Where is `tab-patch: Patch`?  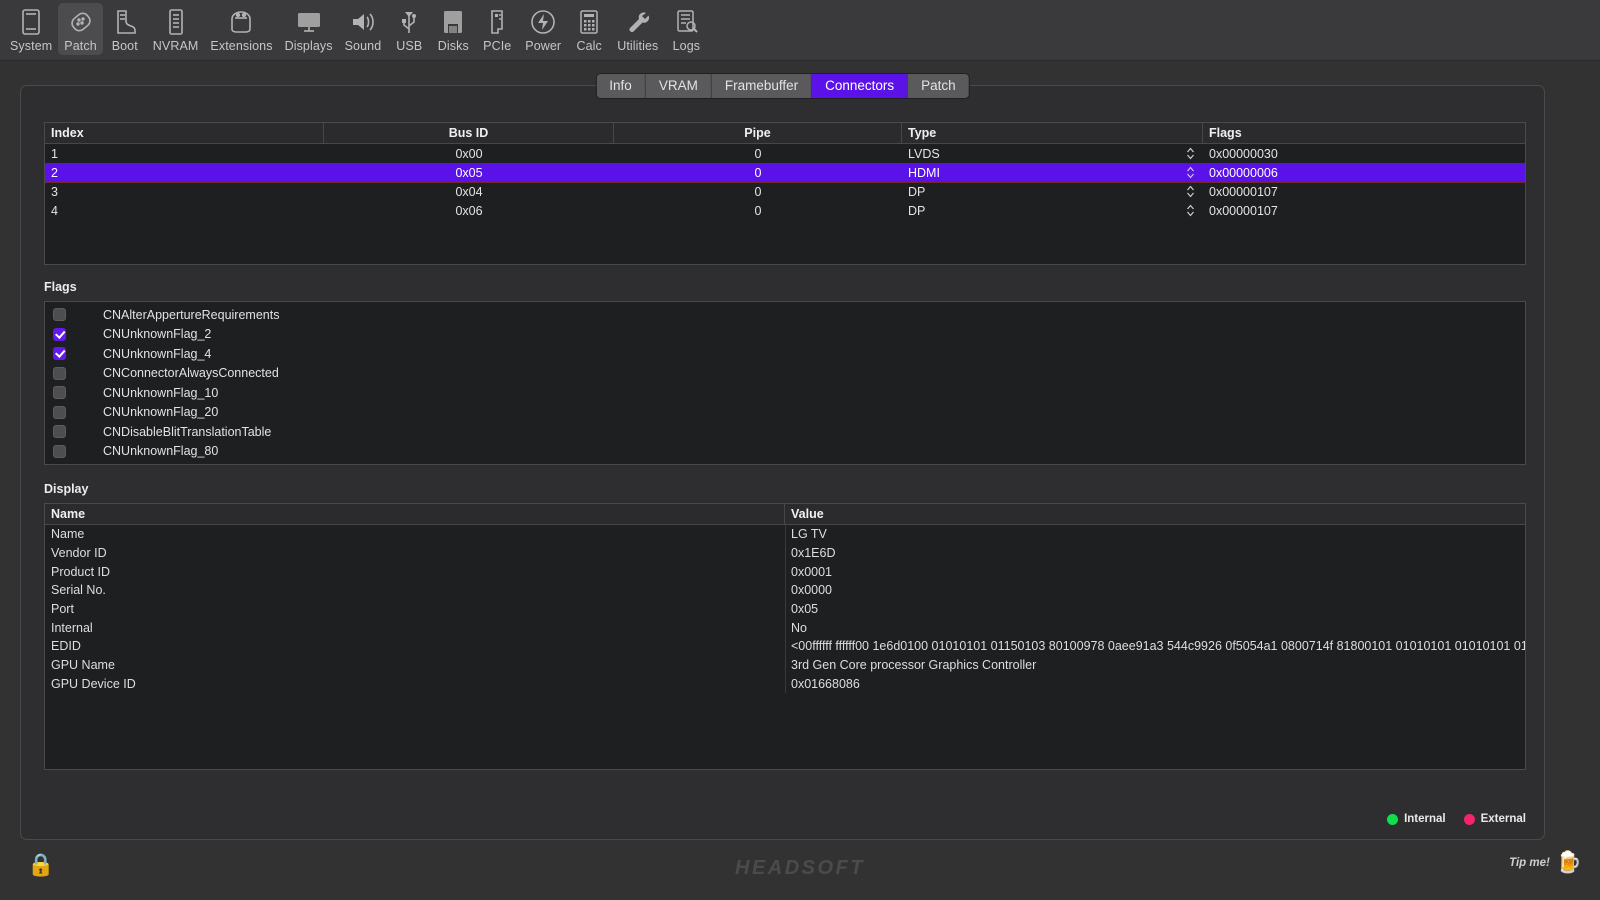
tab-patch: Patch is located at coordinates (938, 86).